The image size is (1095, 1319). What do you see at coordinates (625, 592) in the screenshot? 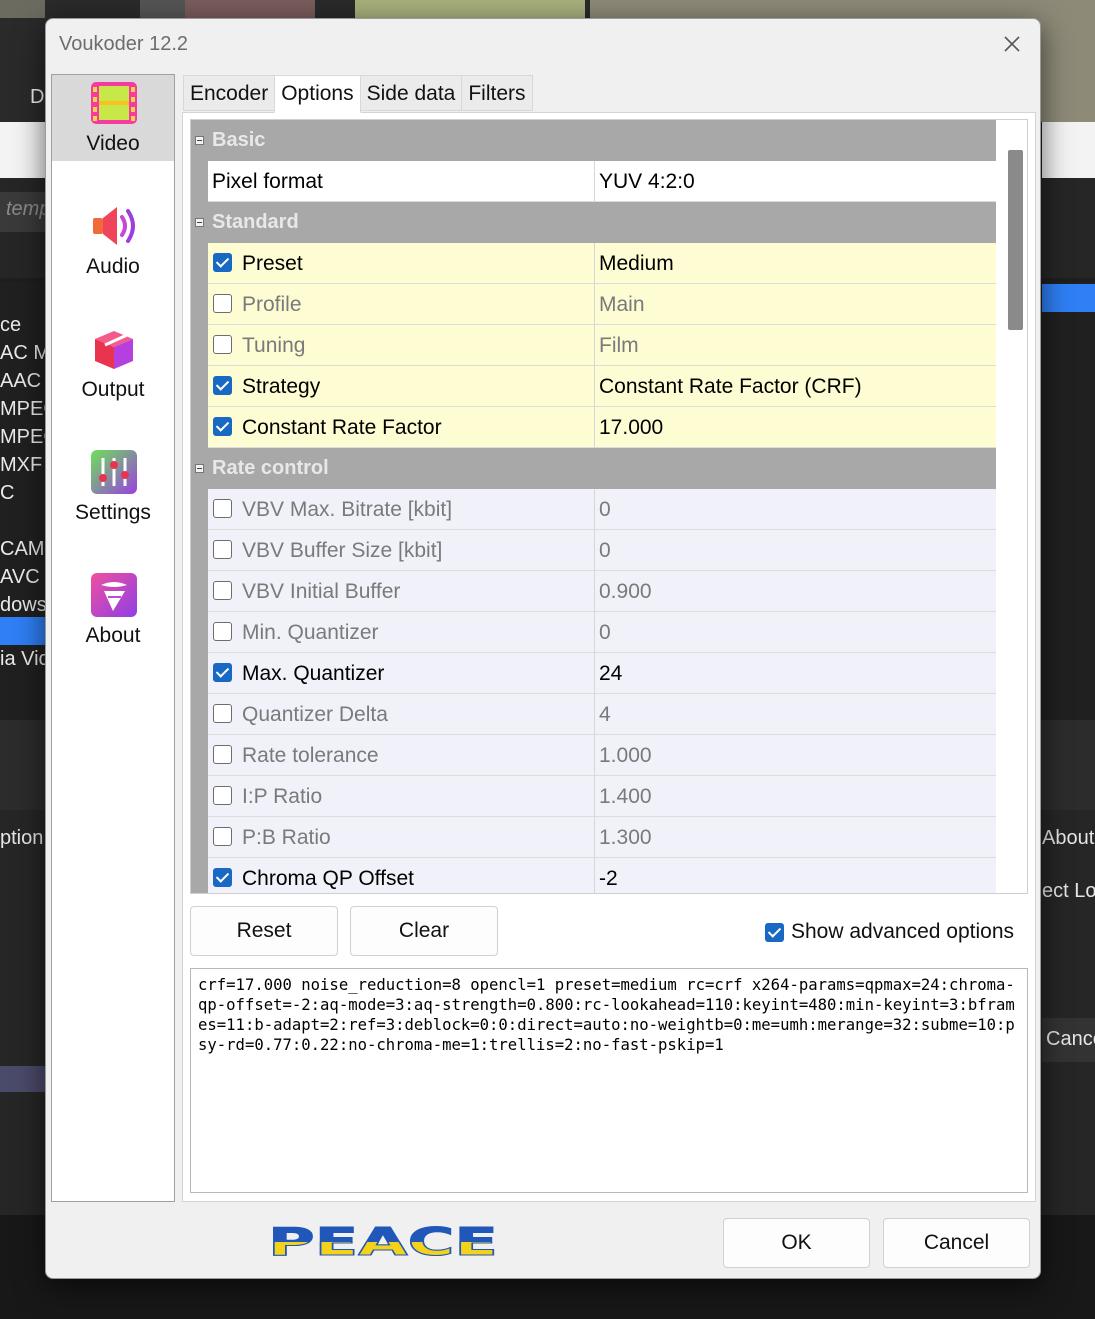
I see `property-value: 0.900` at bounding box center [625, 592].